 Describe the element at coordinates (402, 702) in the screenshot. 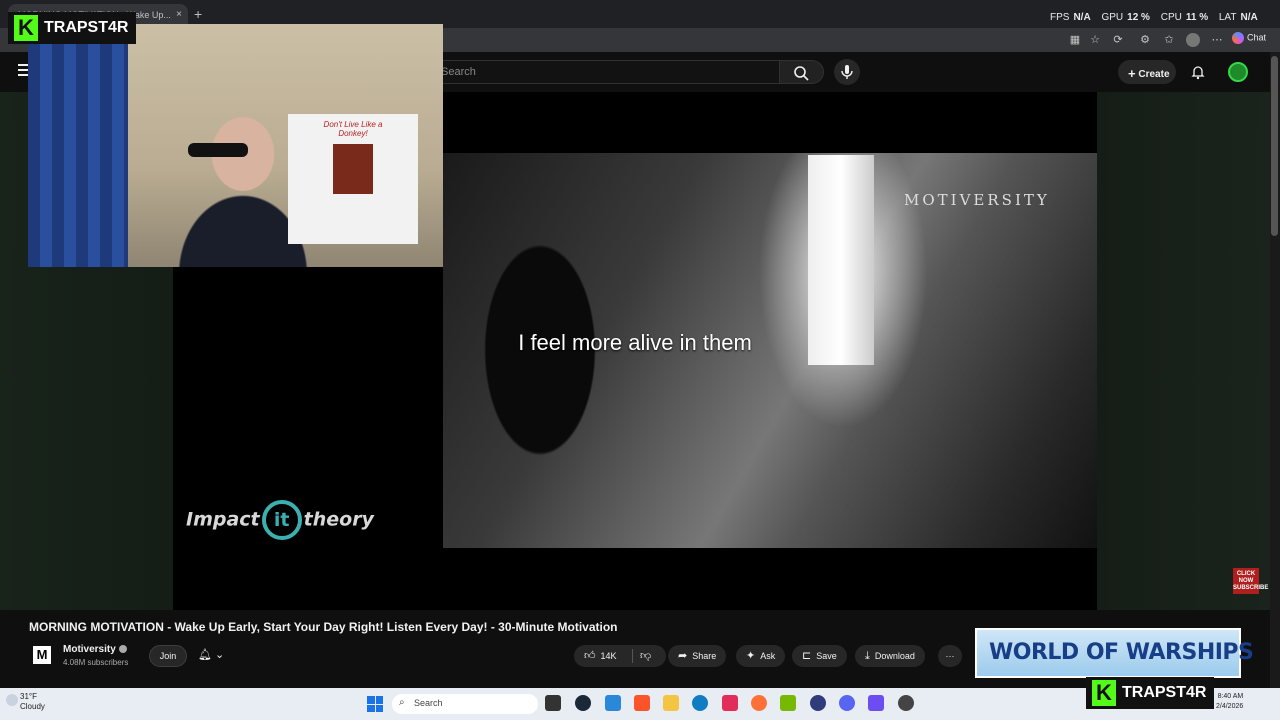

I see `search-icon: ⌕` at that location.